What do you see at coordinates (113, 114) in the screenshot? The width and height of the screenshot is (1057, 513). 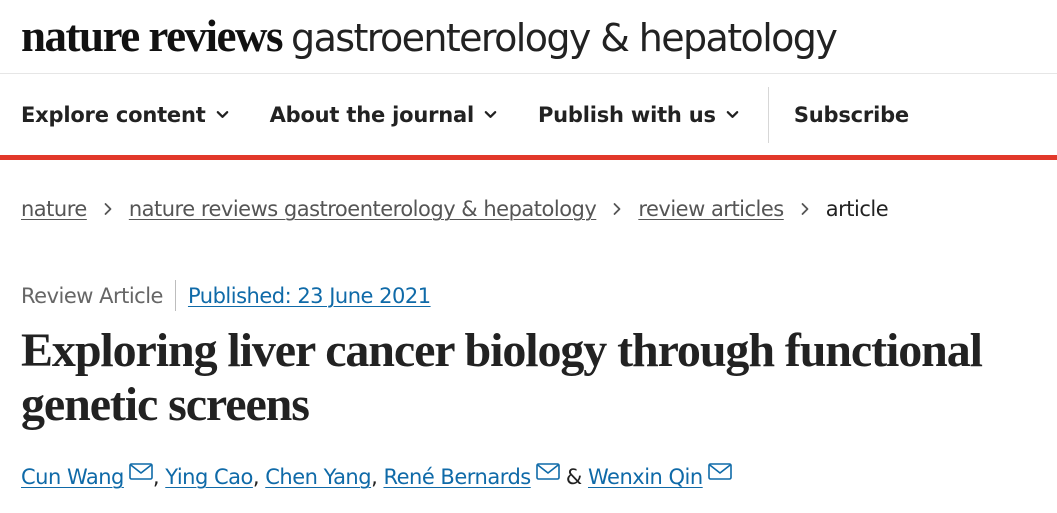 I see `nav-explore-label: Explore content` at bounding box center [113, 114].